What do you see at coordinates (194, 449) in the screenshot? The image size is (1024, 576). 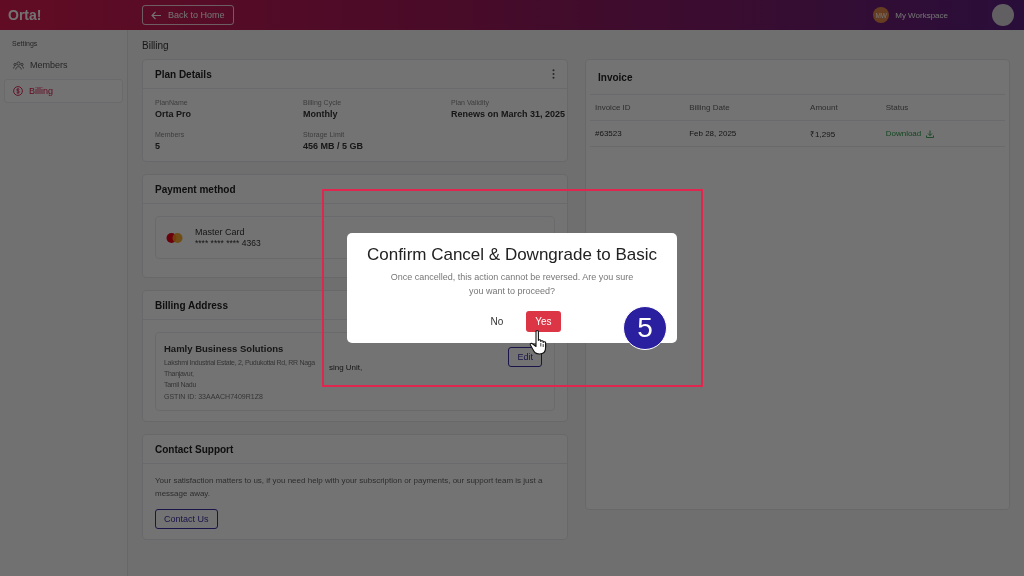 I see `card-title: Contact Support` at bounding box center [194, 449].